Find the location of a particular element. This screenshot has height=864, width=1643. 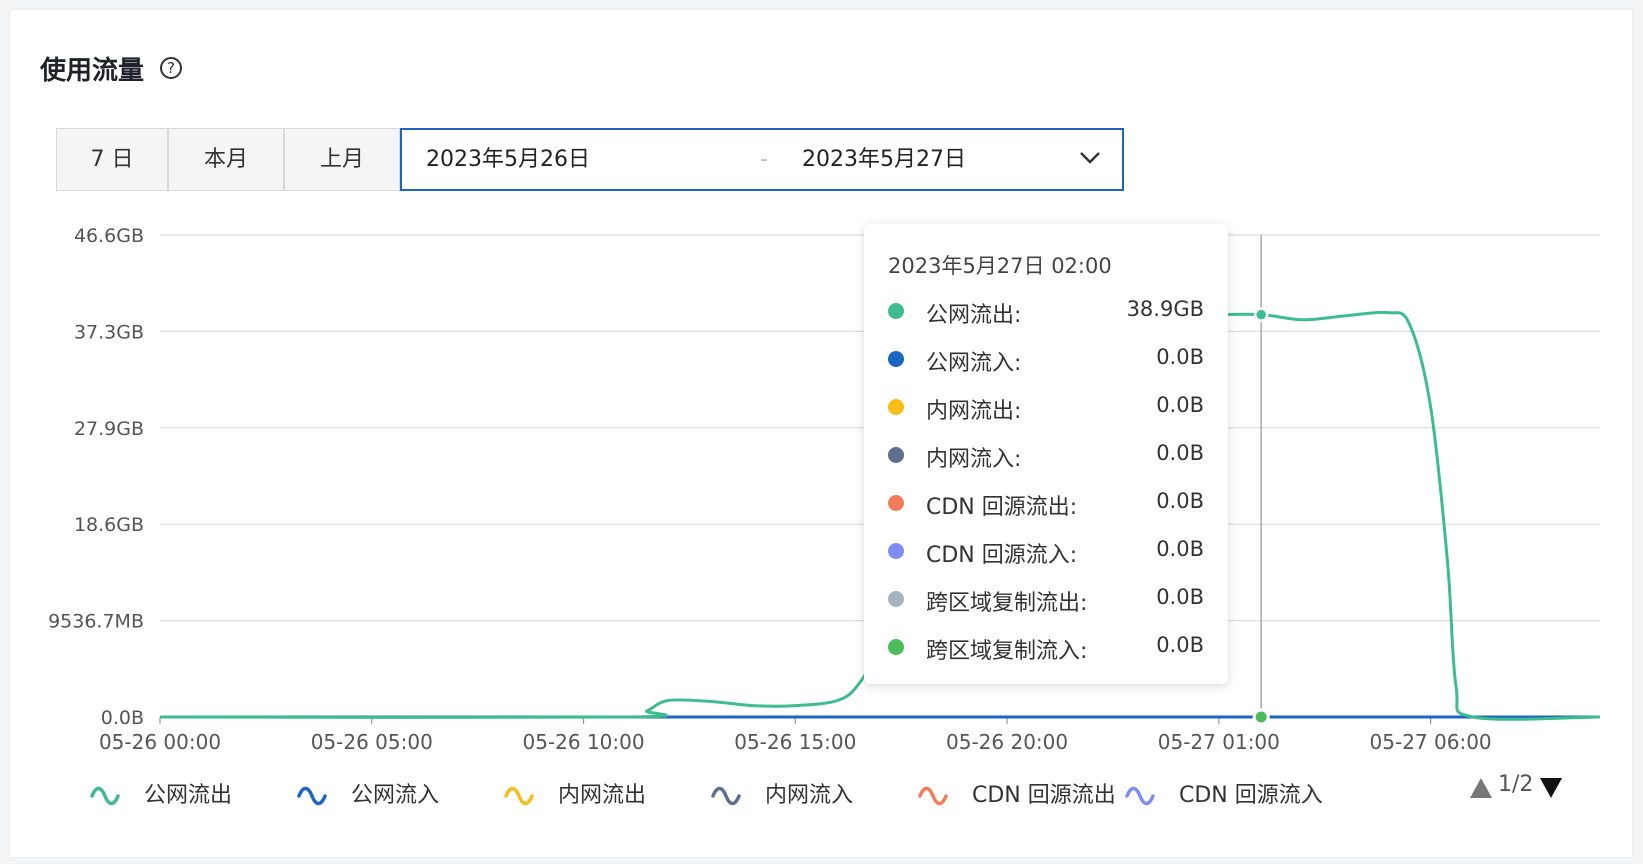

tooltip-row-label: 跨区域复制流出: is located at coordinates (1007, 603).